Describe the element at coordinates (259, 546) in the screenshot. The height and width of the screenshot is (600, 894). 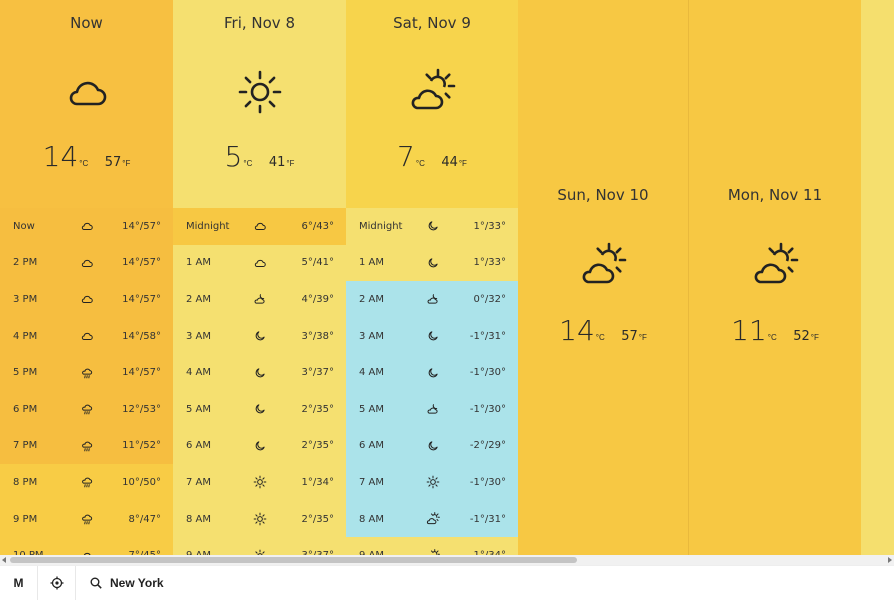
I see `hour-row: 9 AM 3°/37°` at that location.